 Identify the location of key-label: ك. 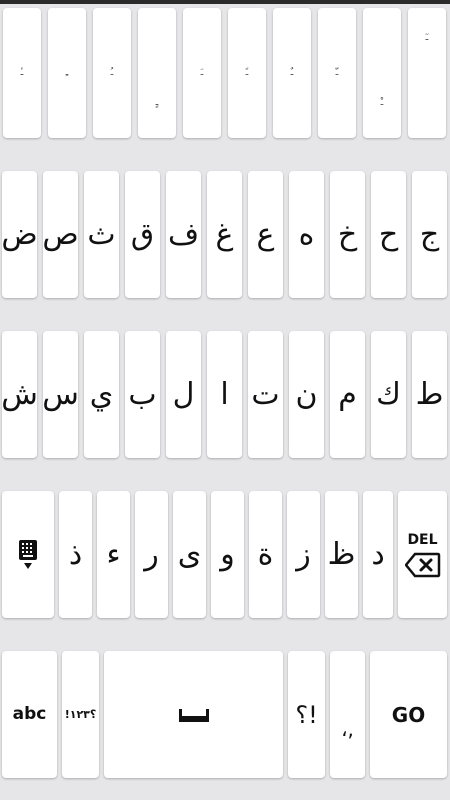
(388, 394).